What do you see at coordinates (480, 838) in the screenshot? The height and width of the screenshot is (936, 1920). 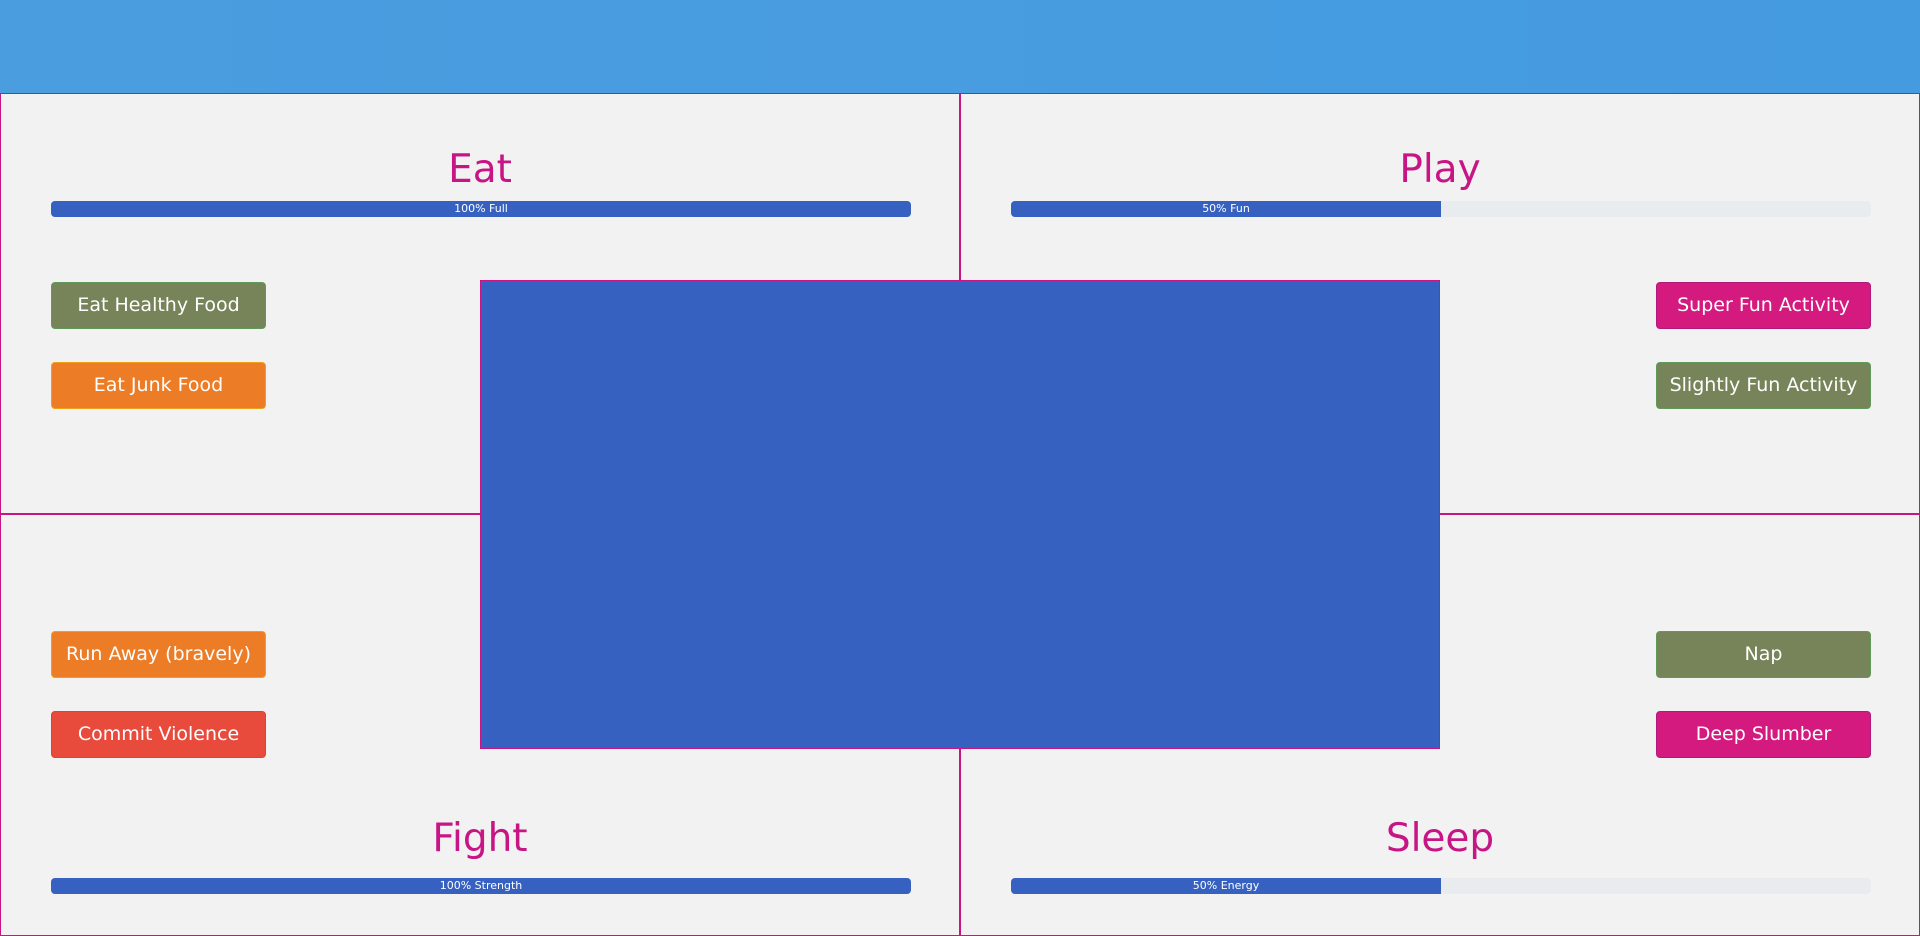 I see `fight-title: Fight` at bounding box center [480, 838].